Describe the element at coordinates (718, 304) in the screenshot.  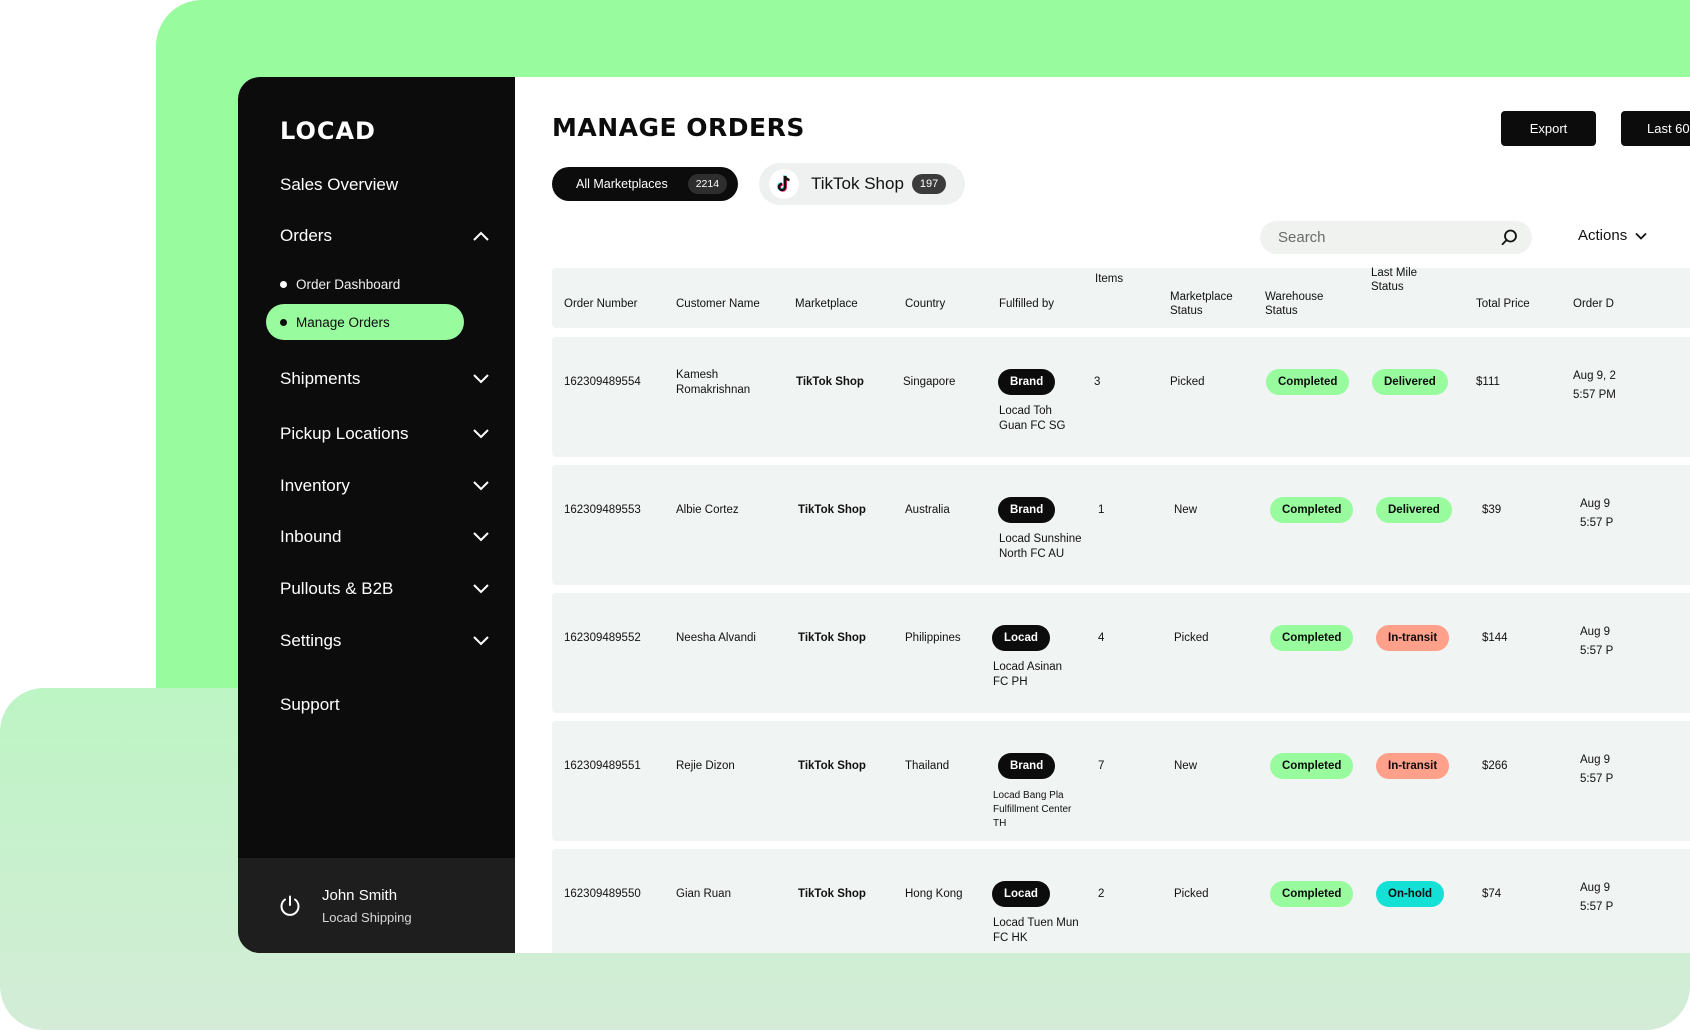
I see `column-header-customer-name: Customer Name` at that location.